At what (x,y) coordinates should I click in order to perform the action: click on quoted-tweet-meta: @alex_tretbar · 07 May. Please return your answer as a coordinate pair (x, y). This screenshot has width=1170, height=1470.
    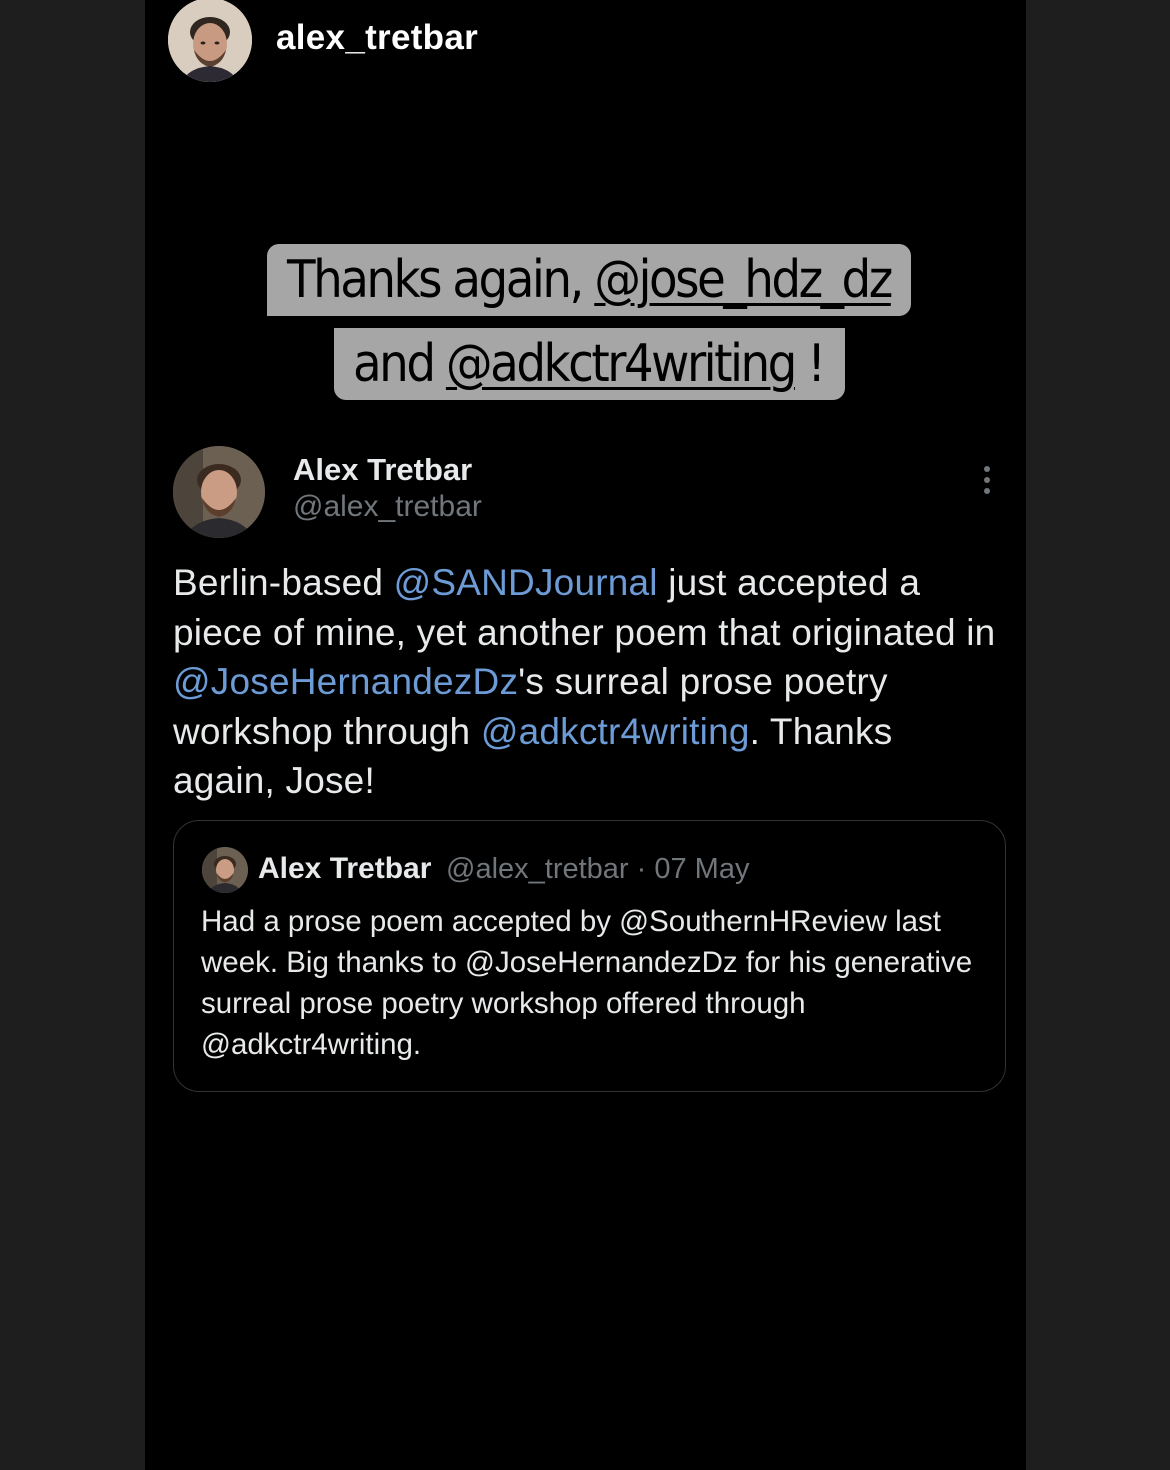
    Looking at the image, I should click on (598, 869).